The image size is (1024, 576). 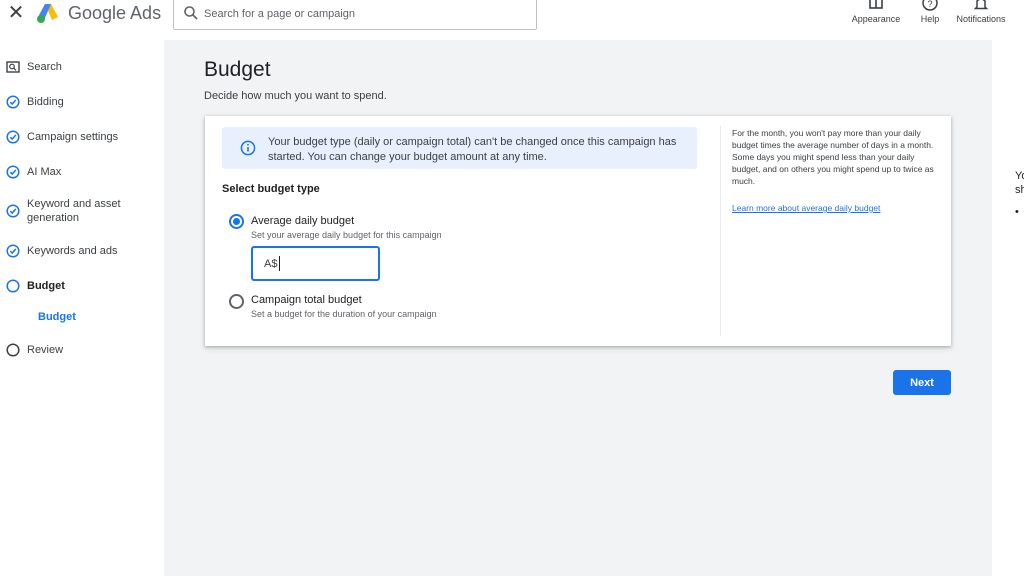 What do you see at coordinates (13, 286) in the screenshot?
I see `current-step-circle-icon` at bounding box center [13, 286].